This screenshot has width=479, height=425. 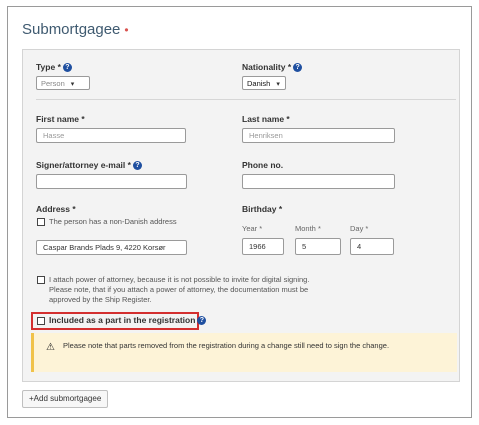 I want to click on first-name-label-text: First name, so click(x=57, y=119).